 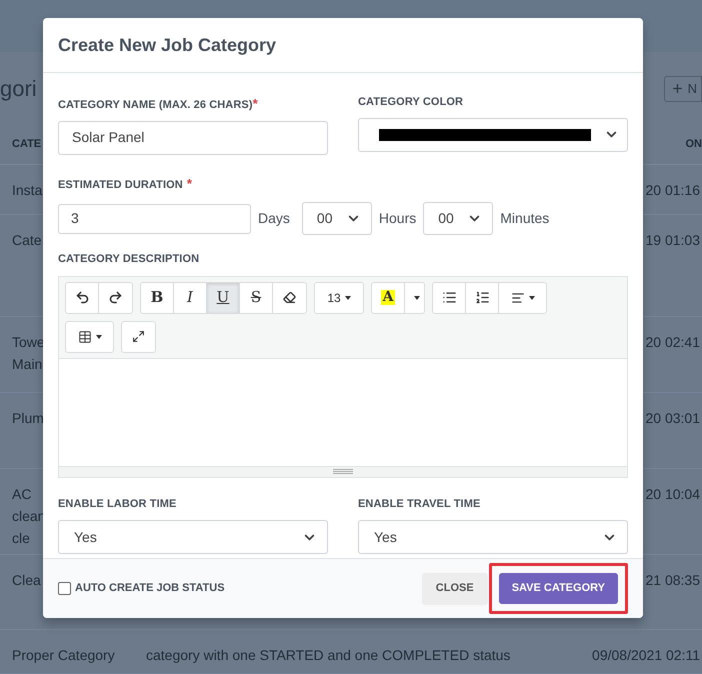 What do you see at coordinates (673, 494) in the screenshot?
I see `table-cell-text: 20 10:04` at bounding box center [673, 494].